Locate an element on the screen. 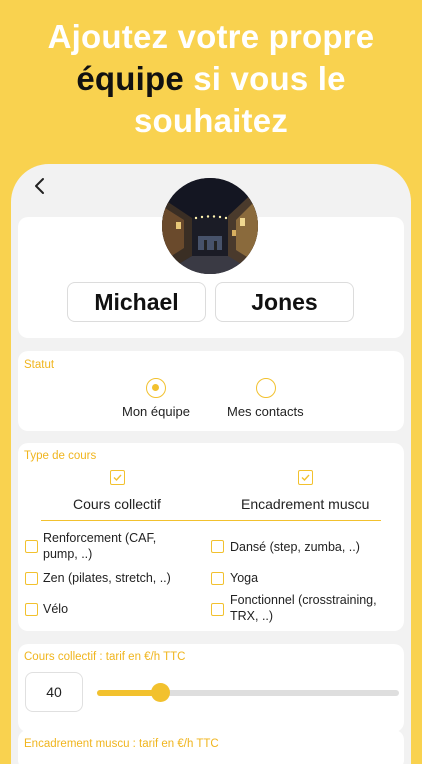 This screenshot has width=422, height=764. option-zen: Zen (pilates, stretch, ..) is located at coordinates (107, 578).